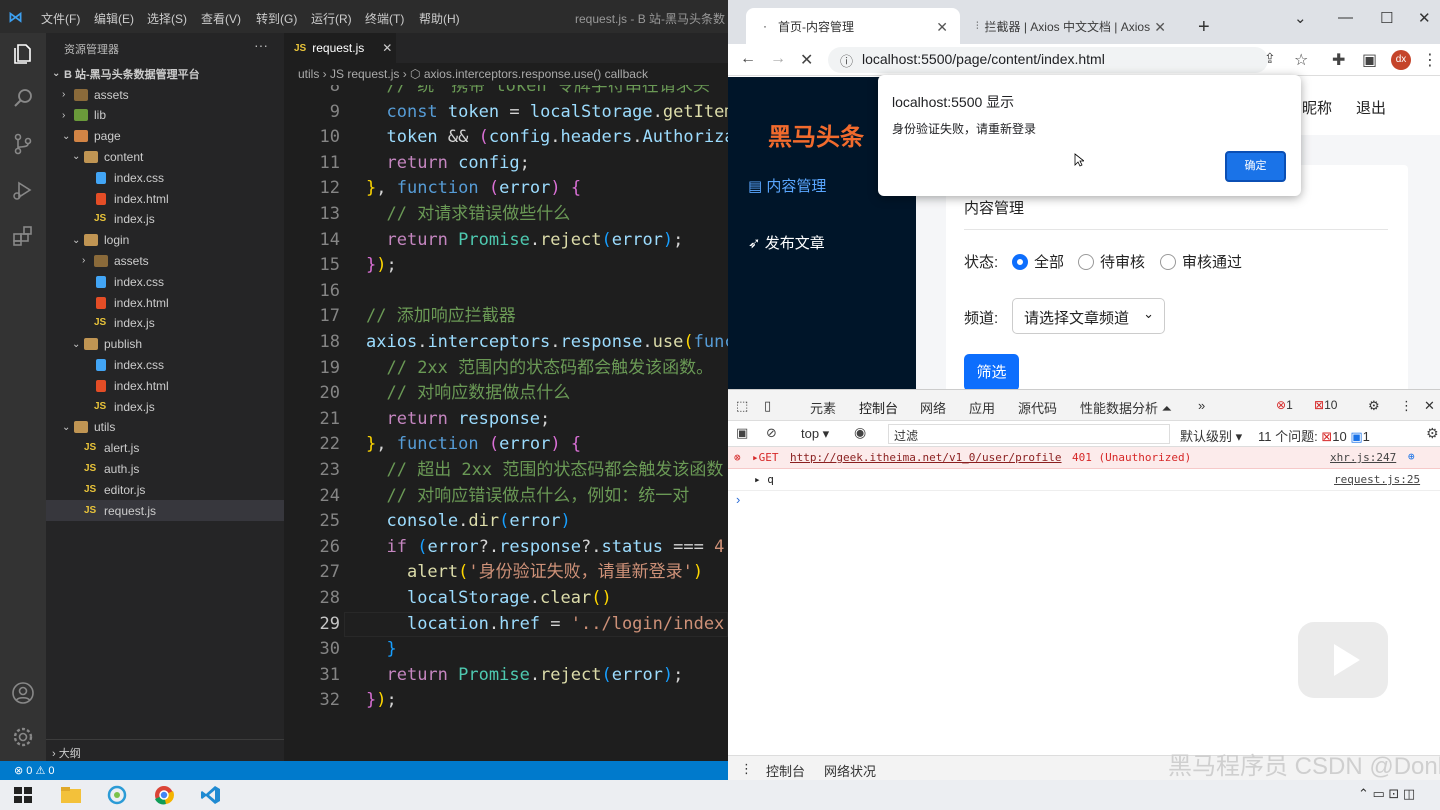  I want to click on close-window-button: ✕, so click(1424, 18).